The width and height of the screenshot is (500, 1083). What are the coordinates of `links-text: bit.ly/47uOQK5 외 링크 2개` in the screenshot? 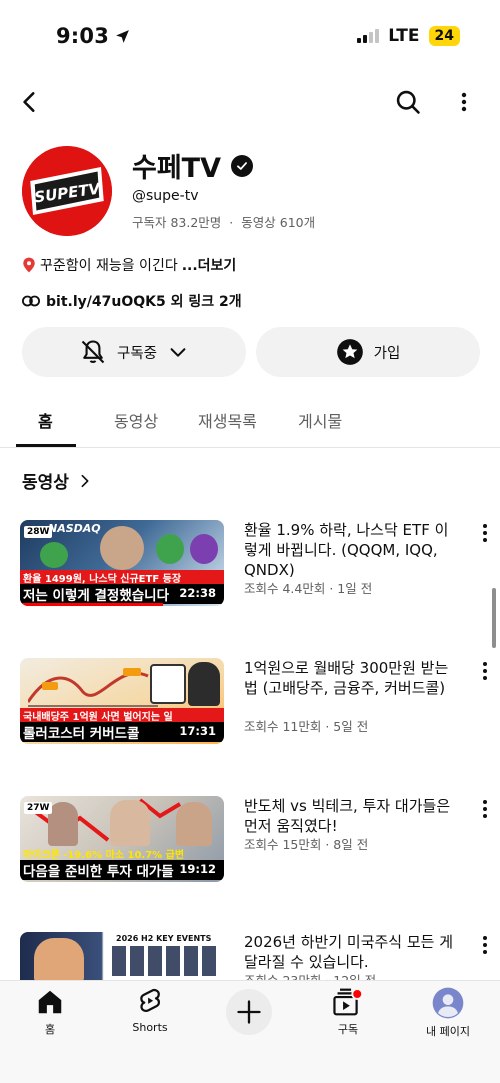 It's located at (144, 302).